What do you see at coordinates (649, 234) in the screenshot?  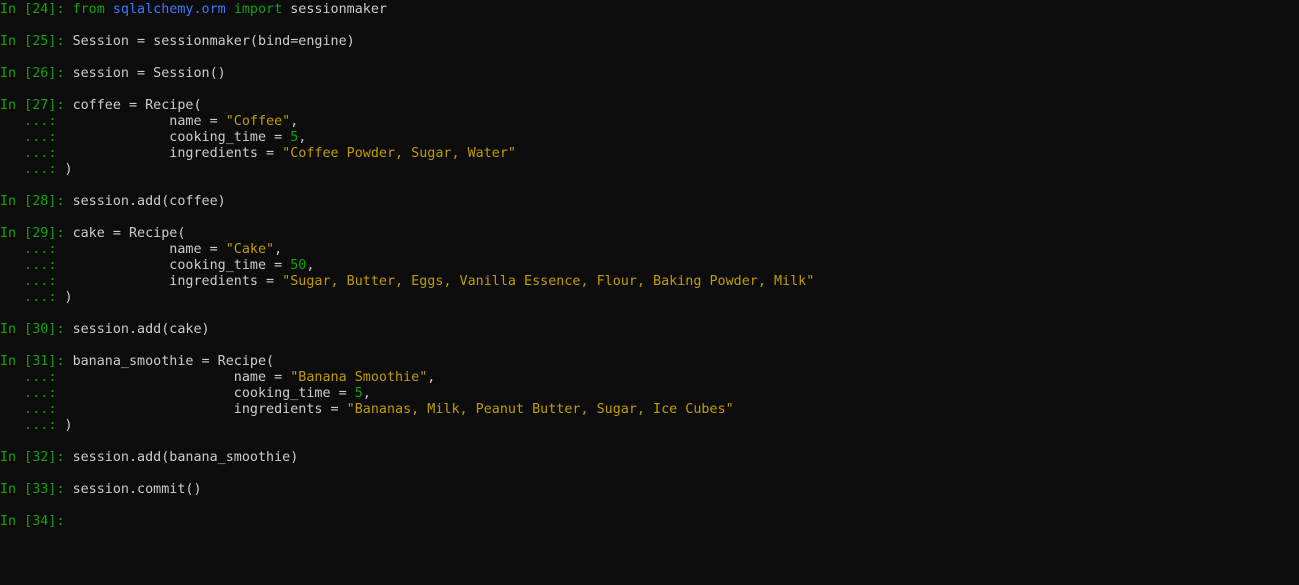 I see `input-line: In [29]: cake = Recipe(` at bounding box center [649, 234].